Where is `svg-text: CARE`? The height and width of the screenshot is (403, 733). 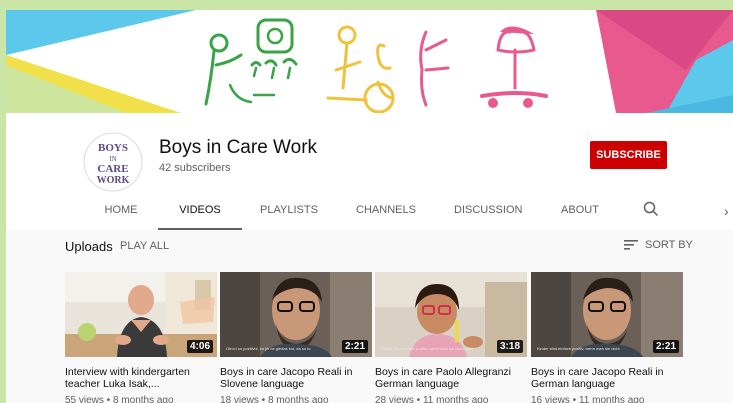 svg-text: CARE is located at coordinates (112, 169).